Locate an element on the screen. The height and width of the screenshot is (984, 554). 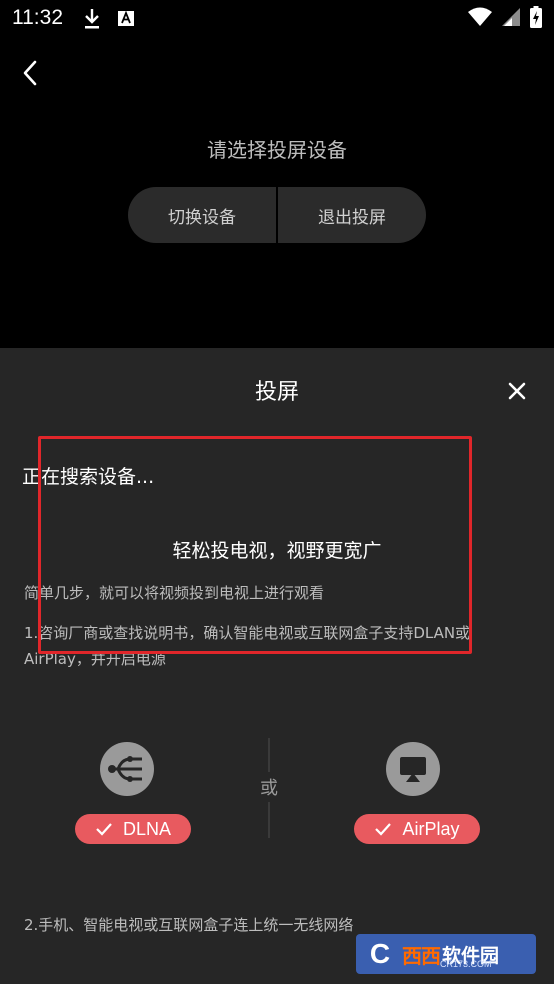
exit-cast-button: 退出投屏 is located at coordinates (352, 215).